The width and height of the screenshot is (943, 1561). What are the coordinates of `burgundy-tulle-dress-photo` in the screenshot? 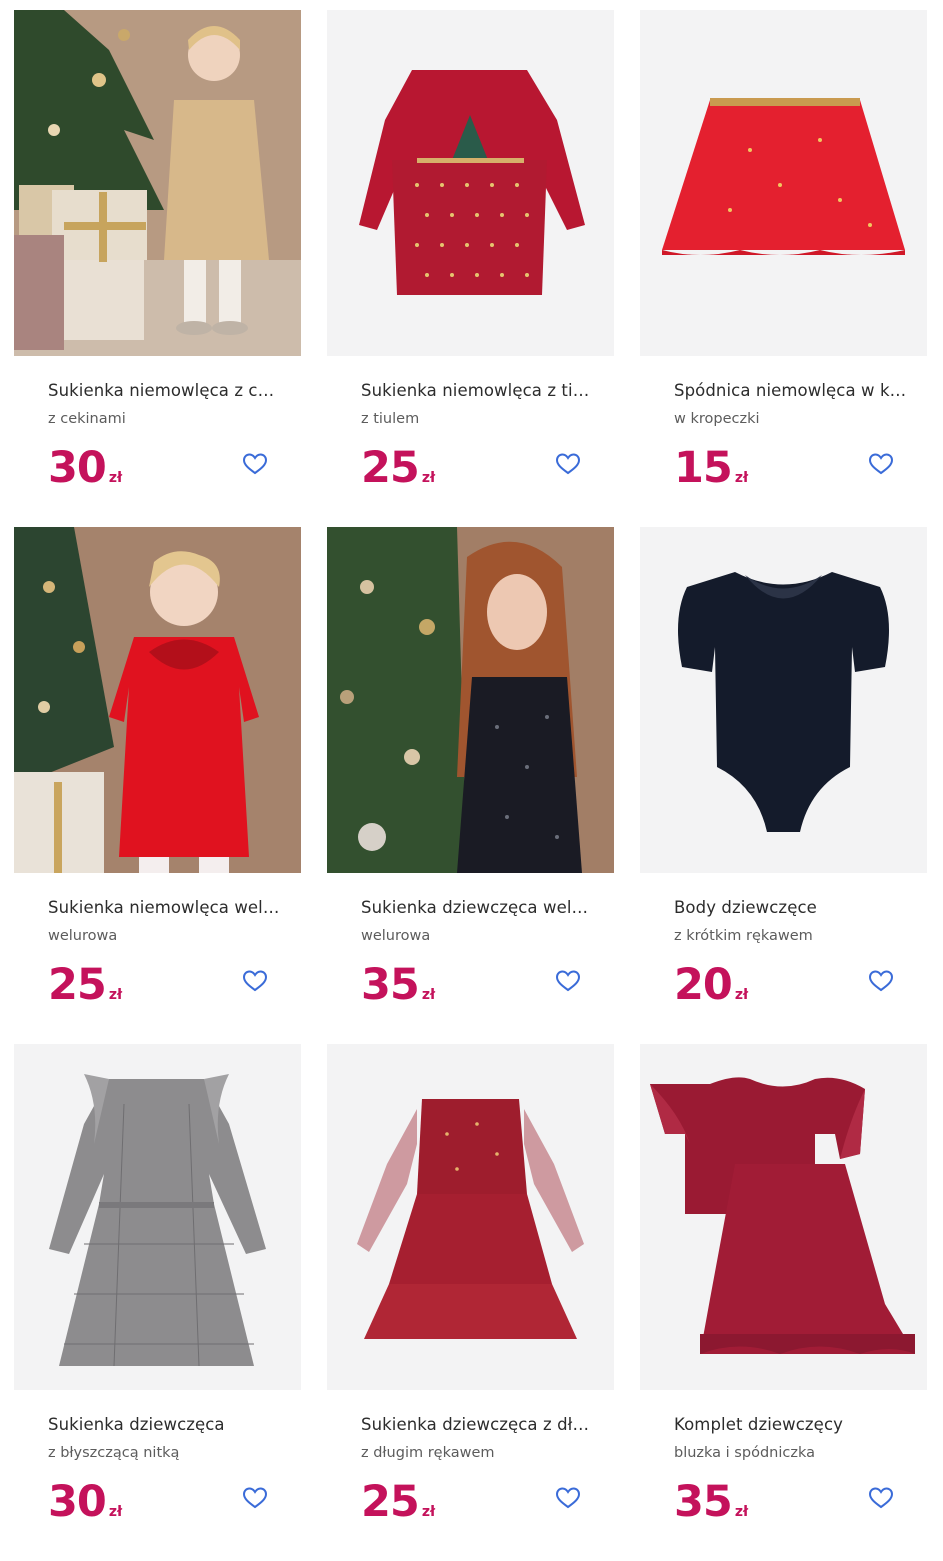 It's located at (470, 1217).